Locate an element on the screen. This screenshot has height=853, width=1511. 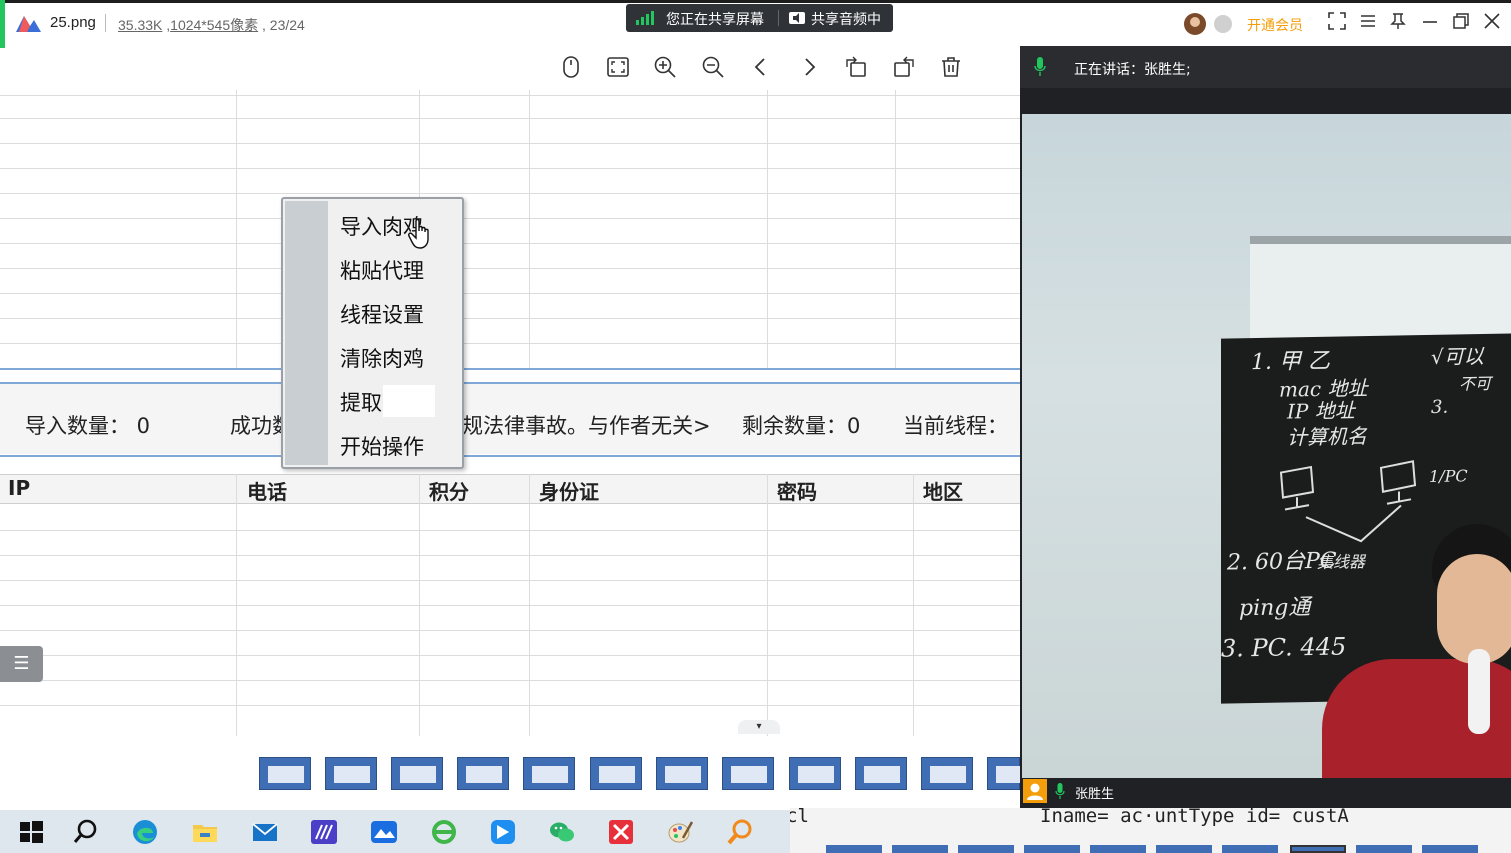
column-header-phone: 电话 is located at coordinates (267, 492).